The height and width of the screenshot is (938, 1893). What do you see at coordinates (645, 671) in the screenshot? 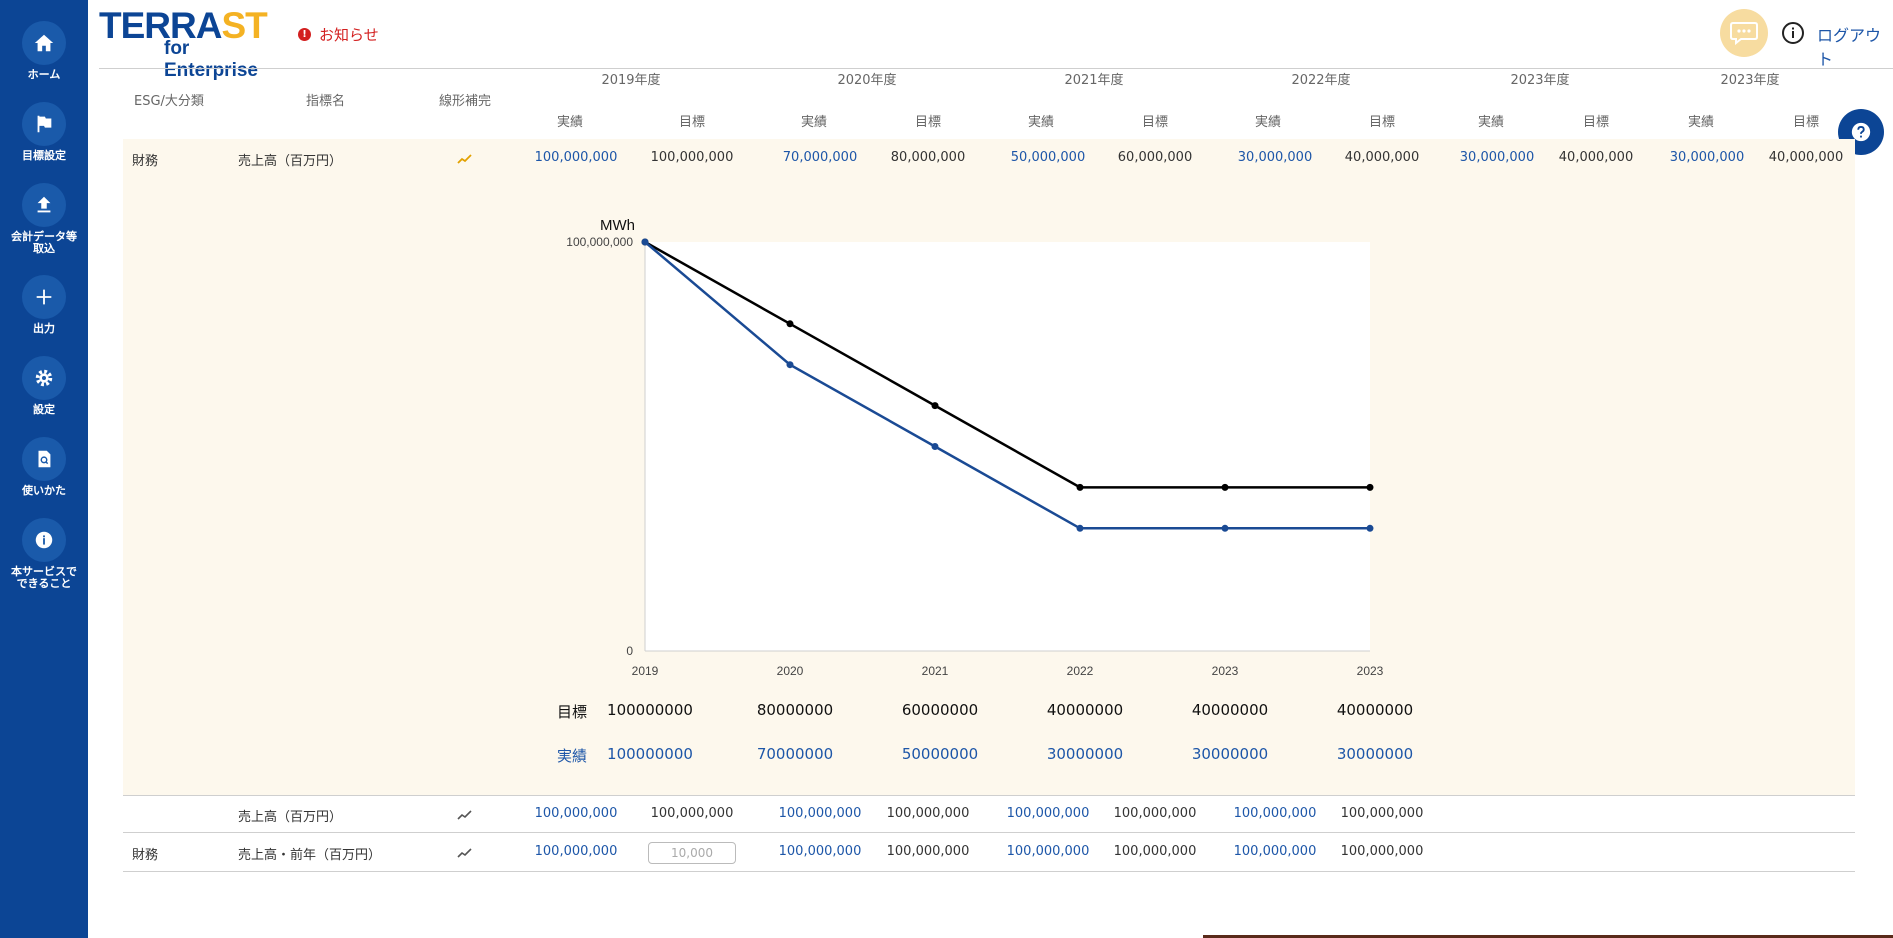
I see `x-tick-label: 2019` at bounding box center [645, 671].